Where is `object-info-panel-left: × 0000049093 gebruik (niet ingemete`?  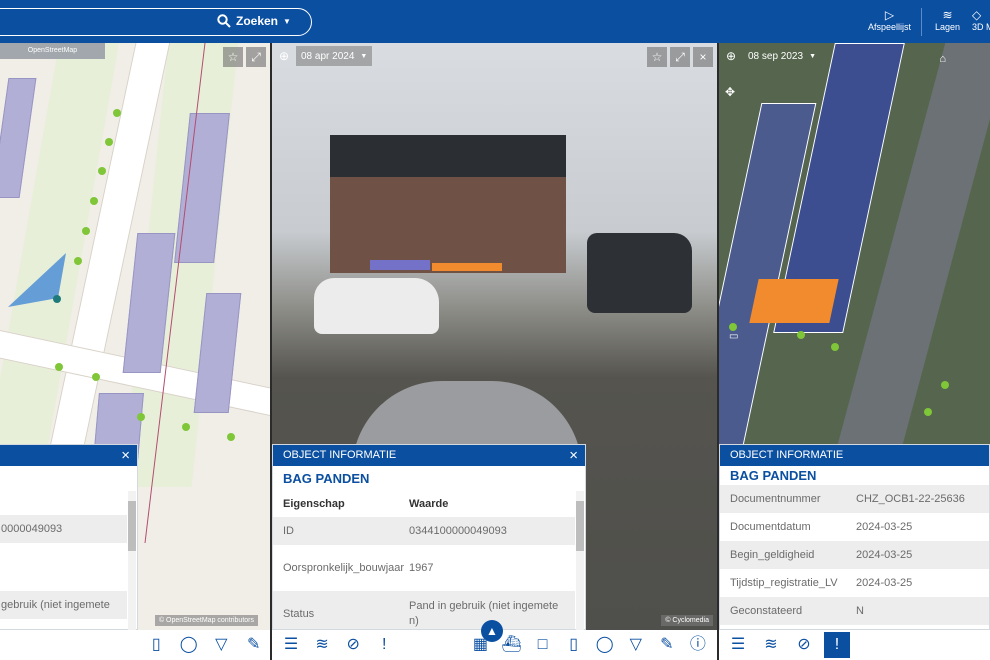 object-info-panel-left: × 0000049093 gebruik (niet ingemete is located at coordinates (69, 537).